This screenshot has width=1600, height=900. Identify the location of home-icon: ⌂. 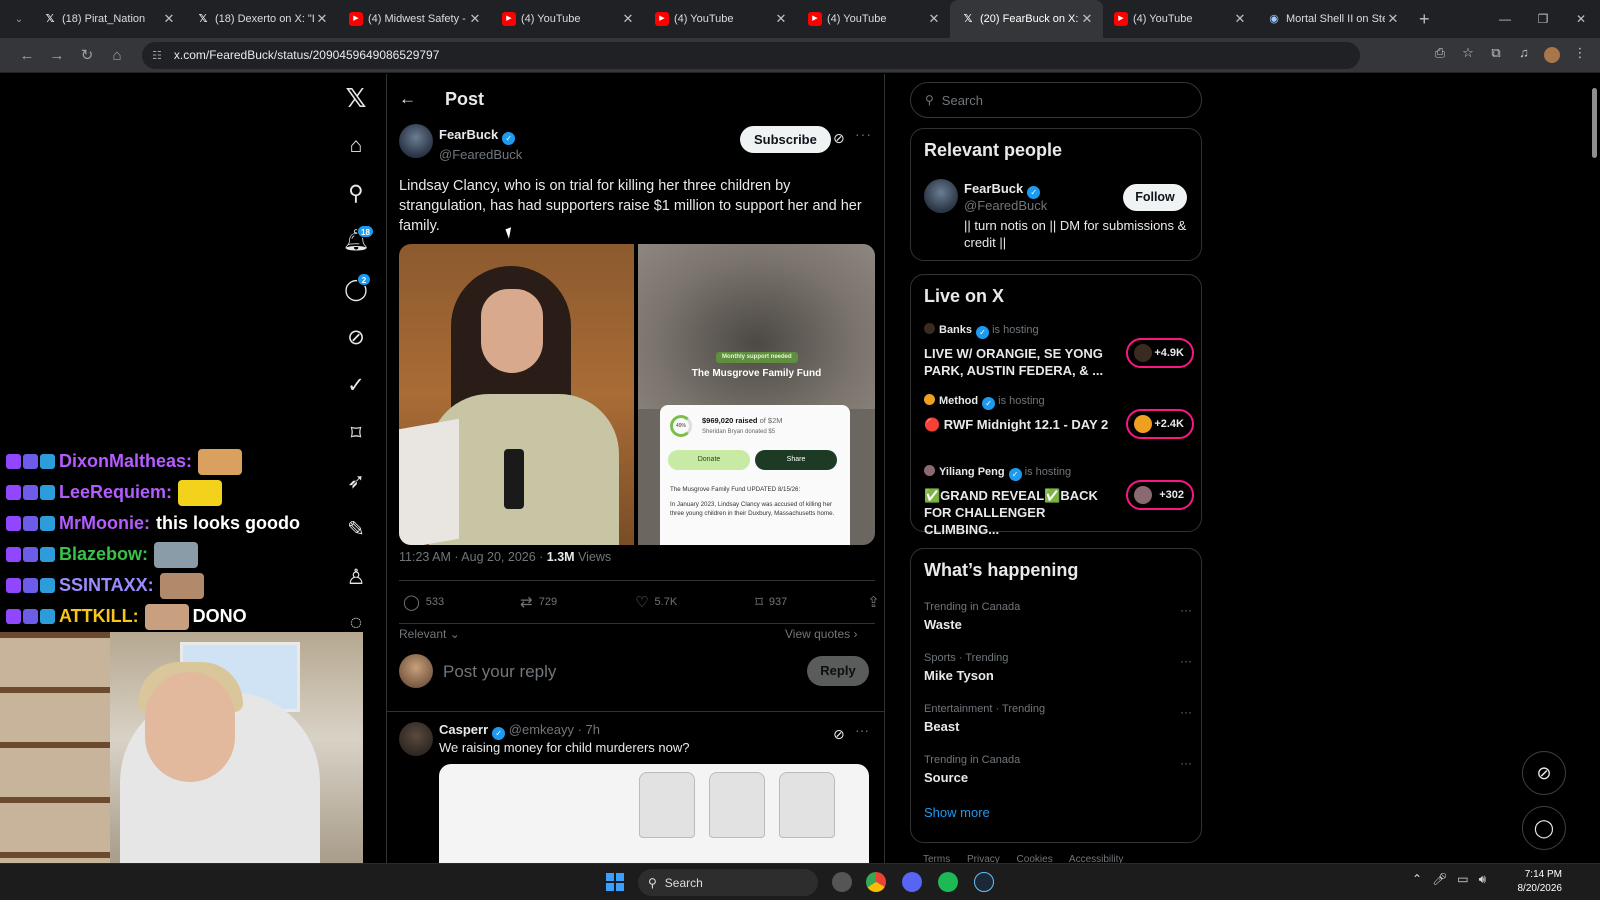
(117, 55).